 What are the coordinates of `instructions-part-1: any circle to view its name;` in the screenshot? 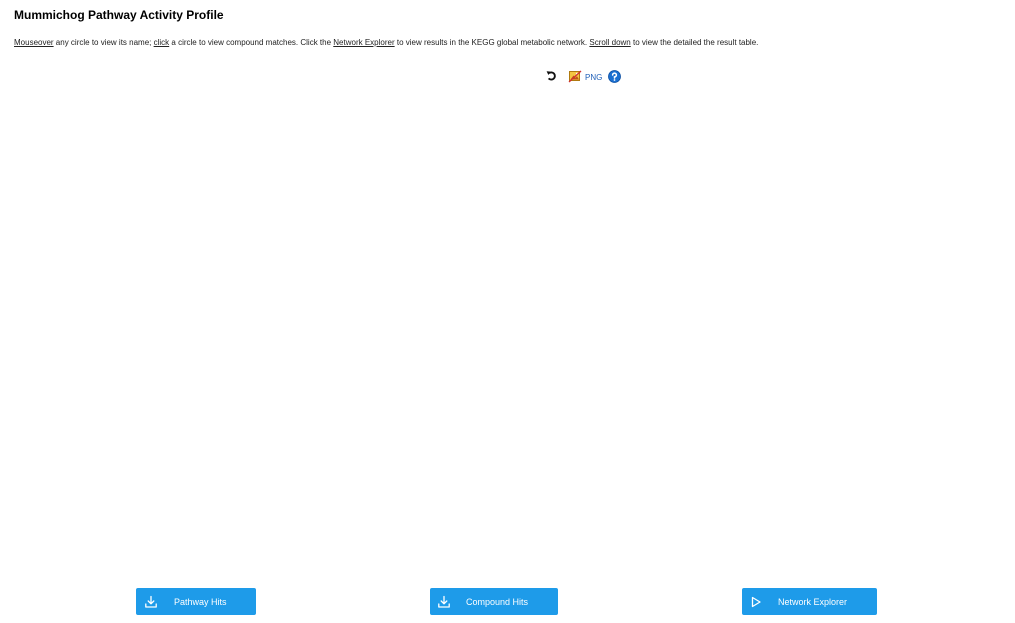 It's located at (103, 42).